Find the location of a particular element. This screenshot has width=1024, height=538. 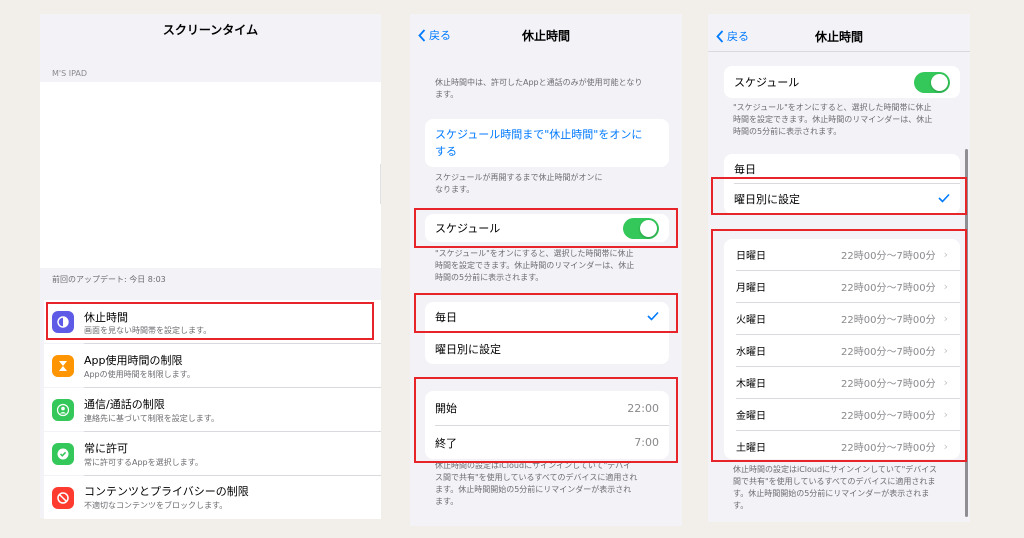

menu-item-content-privacy: コンテンツとプライバシーの制限 不適切なコンテンツをブロックします。 is located at coordinates (212, 497).